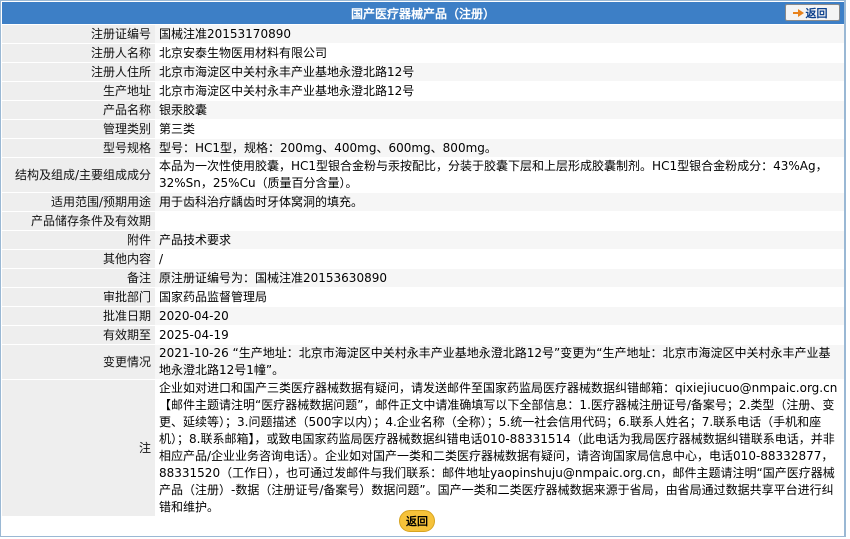 This screenshot has width=850, height=539. I want to click on back-button-bottom: 返回, so click(417, 521).